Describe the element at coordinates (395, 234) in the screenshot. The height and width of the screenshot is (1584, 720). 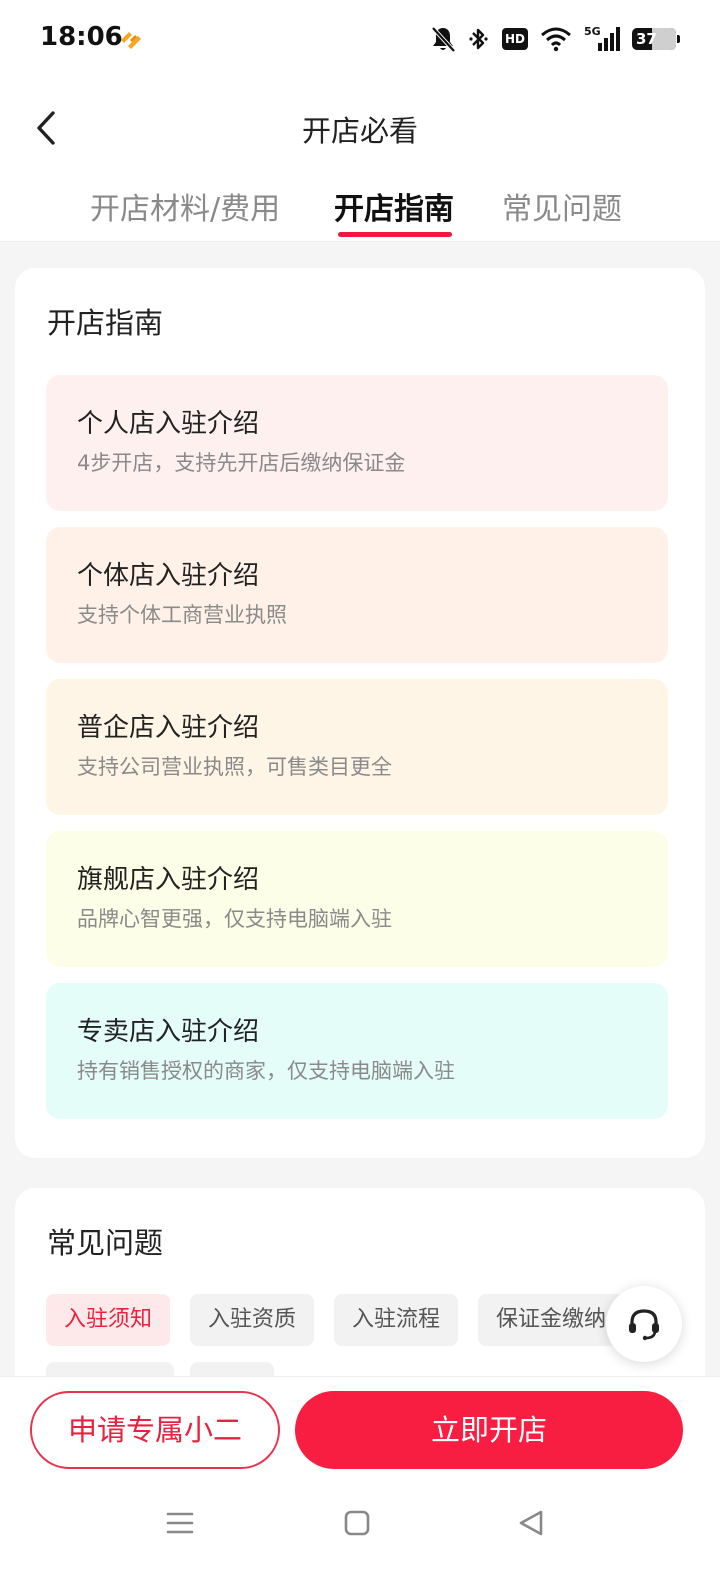
I see `active-tab-indicator` at that location.